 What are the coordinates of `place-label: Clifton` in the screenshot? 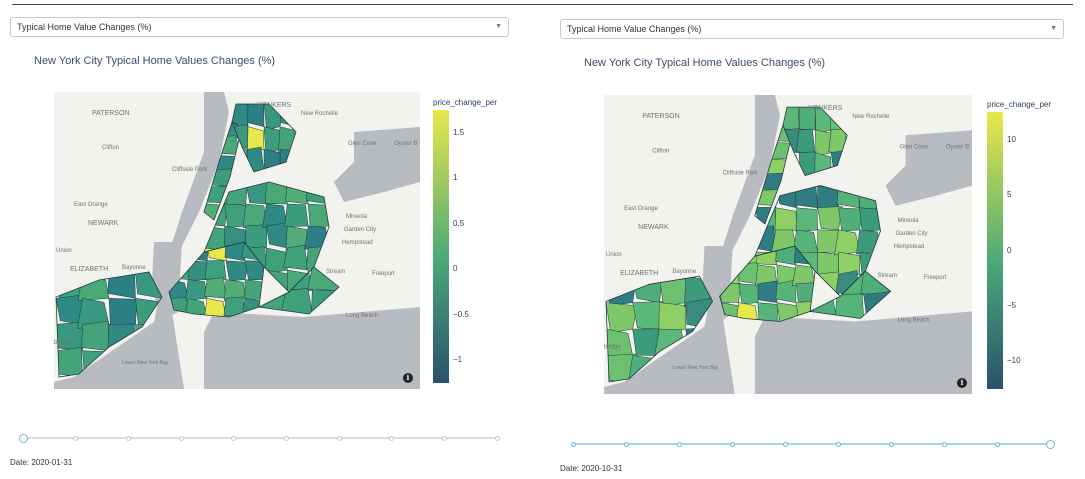 It's located at (660, 151).